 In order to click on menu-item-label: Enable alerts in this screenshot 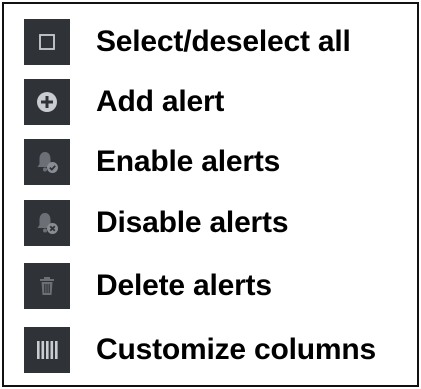, I will do `click(188, 161)`.